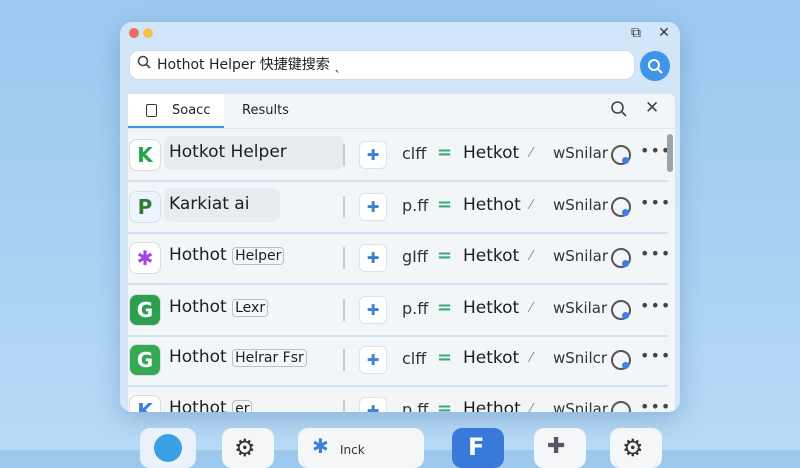 The image size is (800, 468). Describe the element at coordinates (580, 308) in the screenshot. I see `similar-label: wSkilar` at that location.